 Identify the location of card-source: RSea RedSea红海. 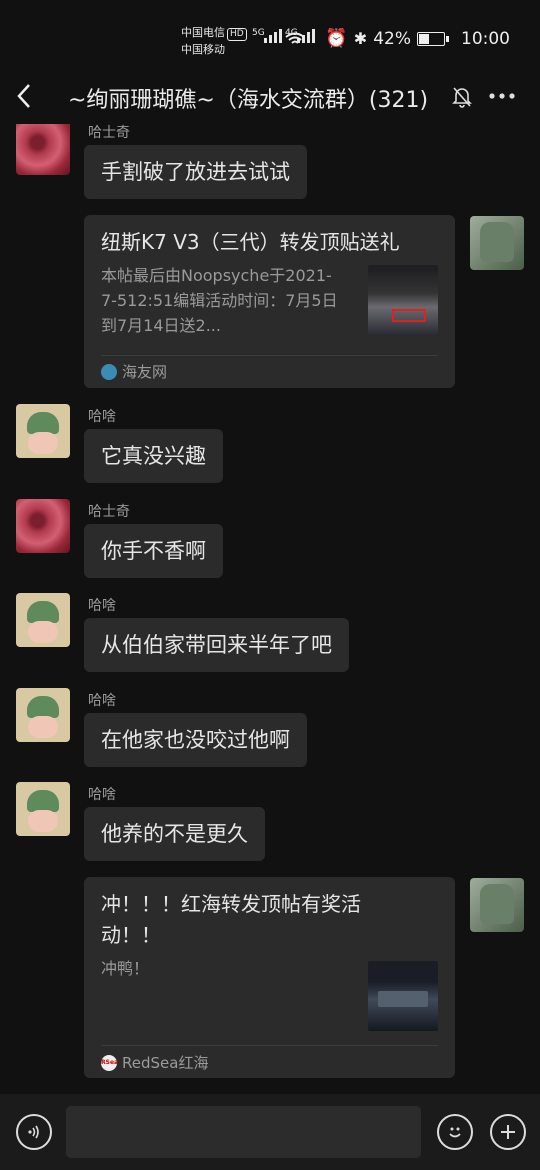
(154, 1062).